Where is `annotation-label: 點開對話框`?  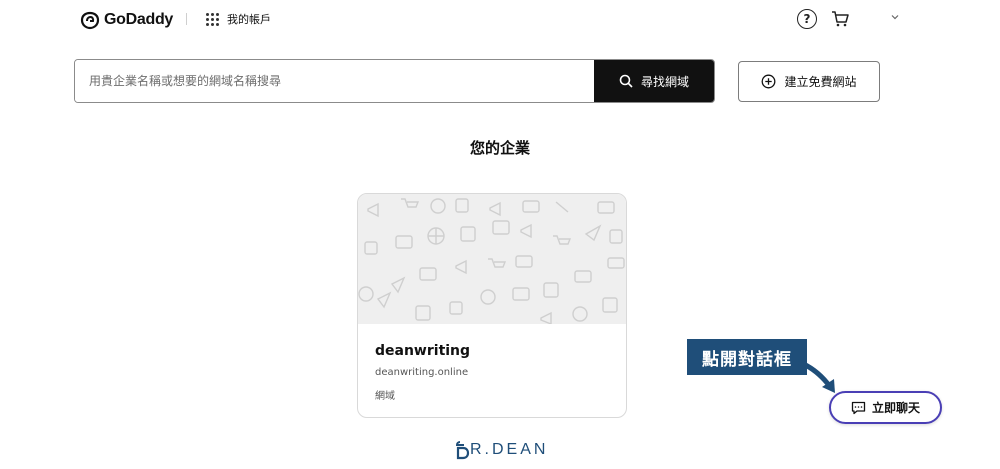
annotation-label: 點開對話框 is located at coordinates (747, 357).